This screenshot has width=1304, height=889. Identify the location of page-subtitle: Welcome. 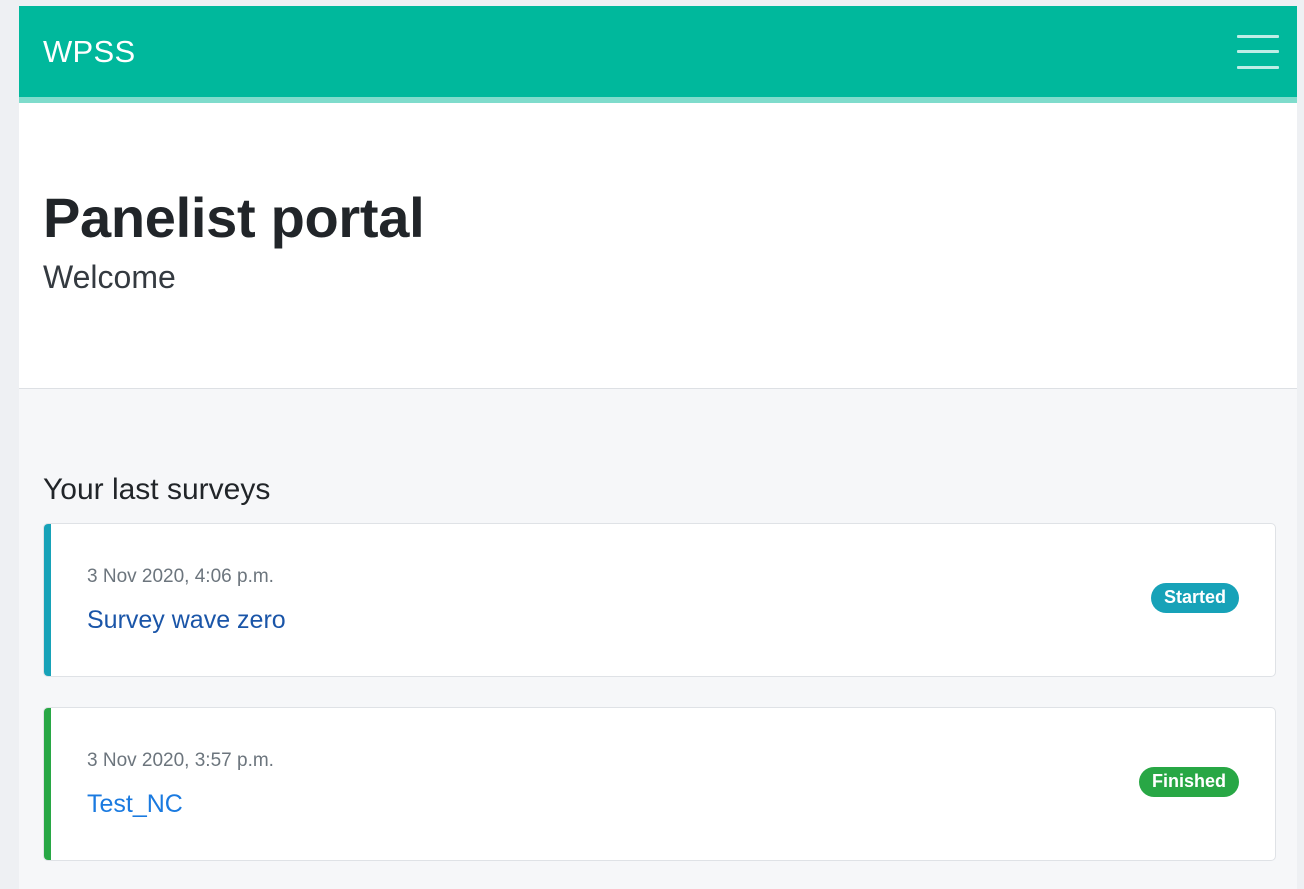
(109, 276).